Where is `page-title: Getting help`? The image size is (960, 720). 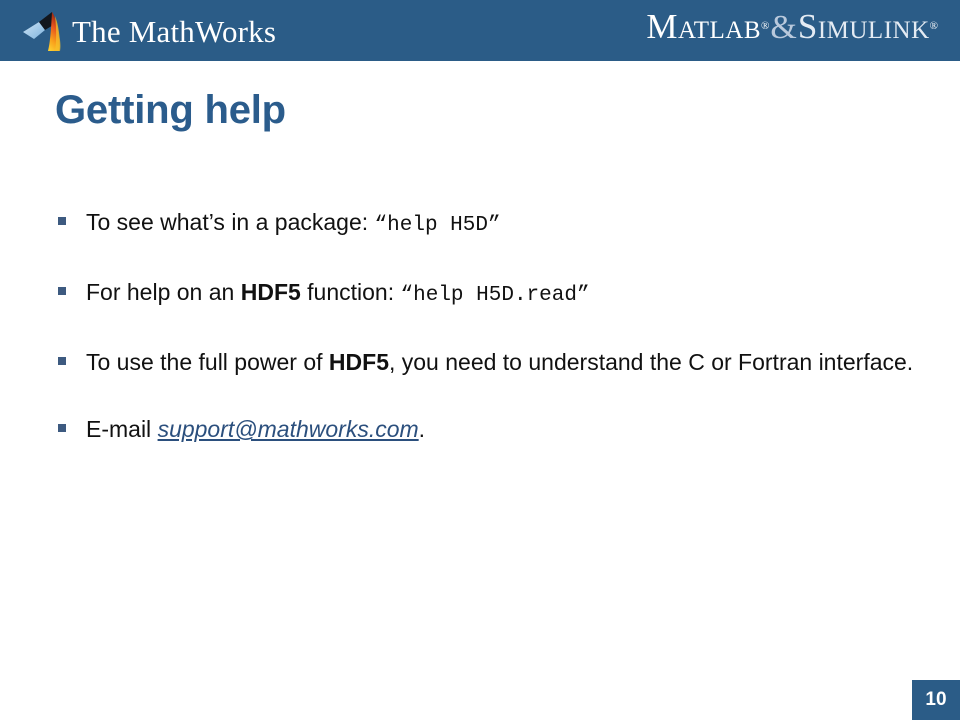 page-title: Getting help is located at coordinates (170, 110).